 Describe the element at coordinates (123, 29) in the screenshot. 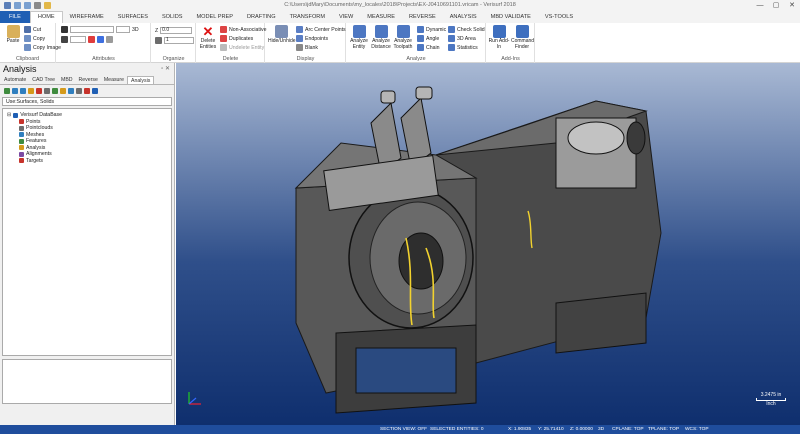

I see `line-width-dropdown` at that location.